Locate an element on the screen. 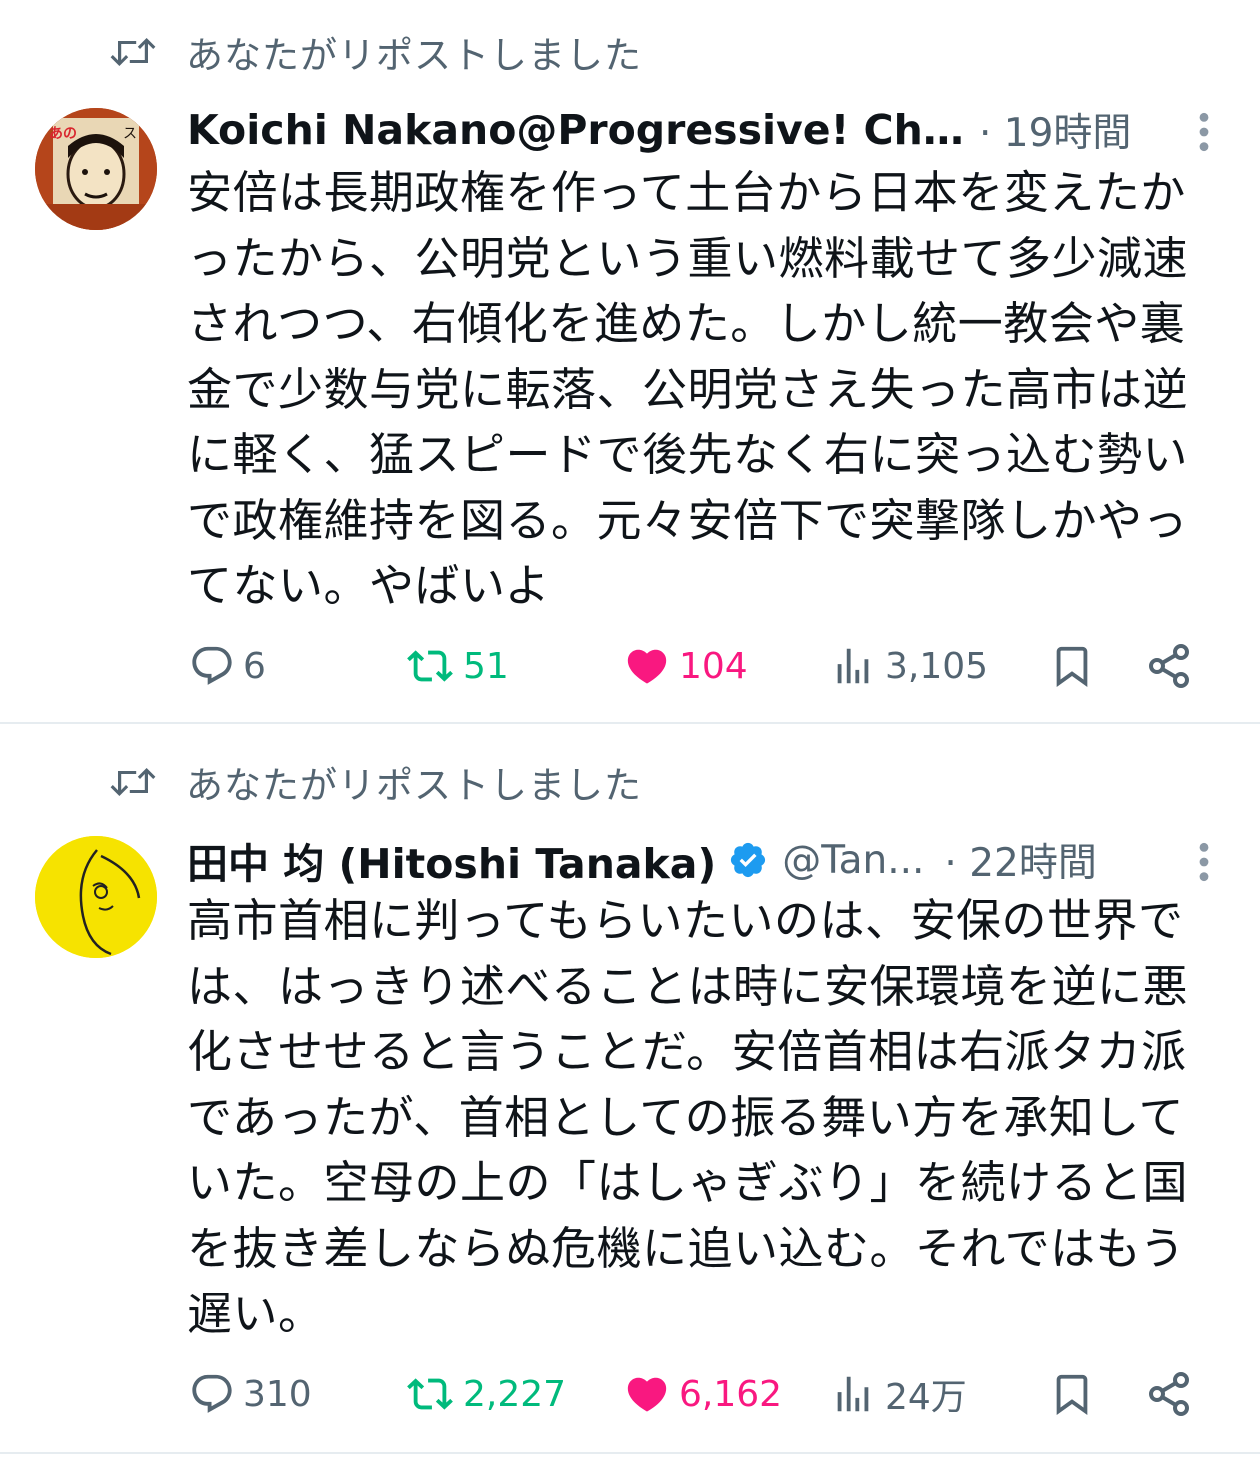 The height and width of the screenshot is (1459, 1260). avatar-image: あの ス is located at coordinates (96, 169).